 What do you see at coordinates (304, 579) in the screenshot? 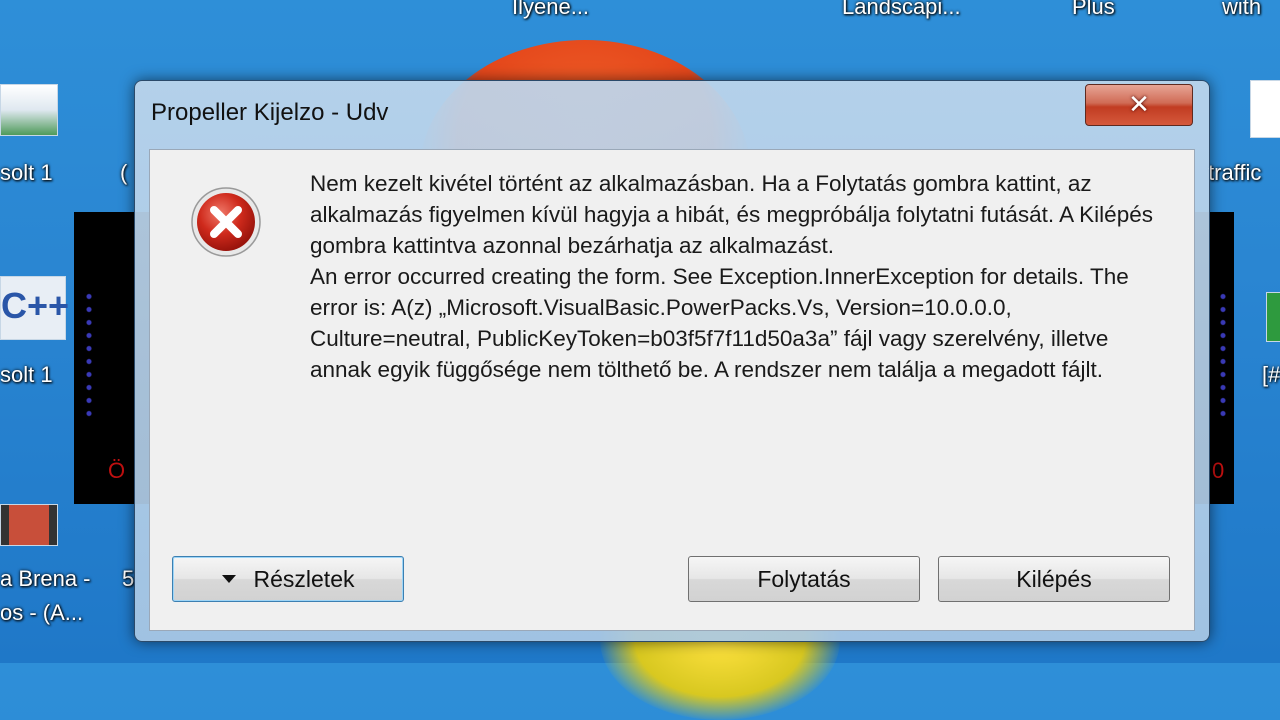
I see `details-button-label: Részletek` at bounding box center [304, 579].